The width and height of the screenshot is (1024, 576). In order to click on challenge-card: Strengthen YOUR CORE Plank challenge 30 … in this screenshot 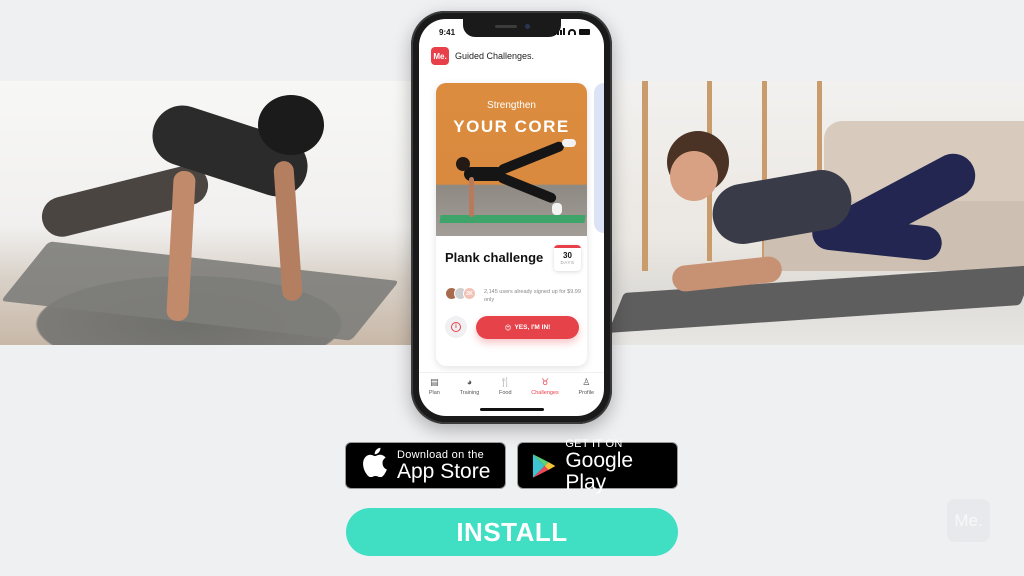, I will do `click(511, 224)`.